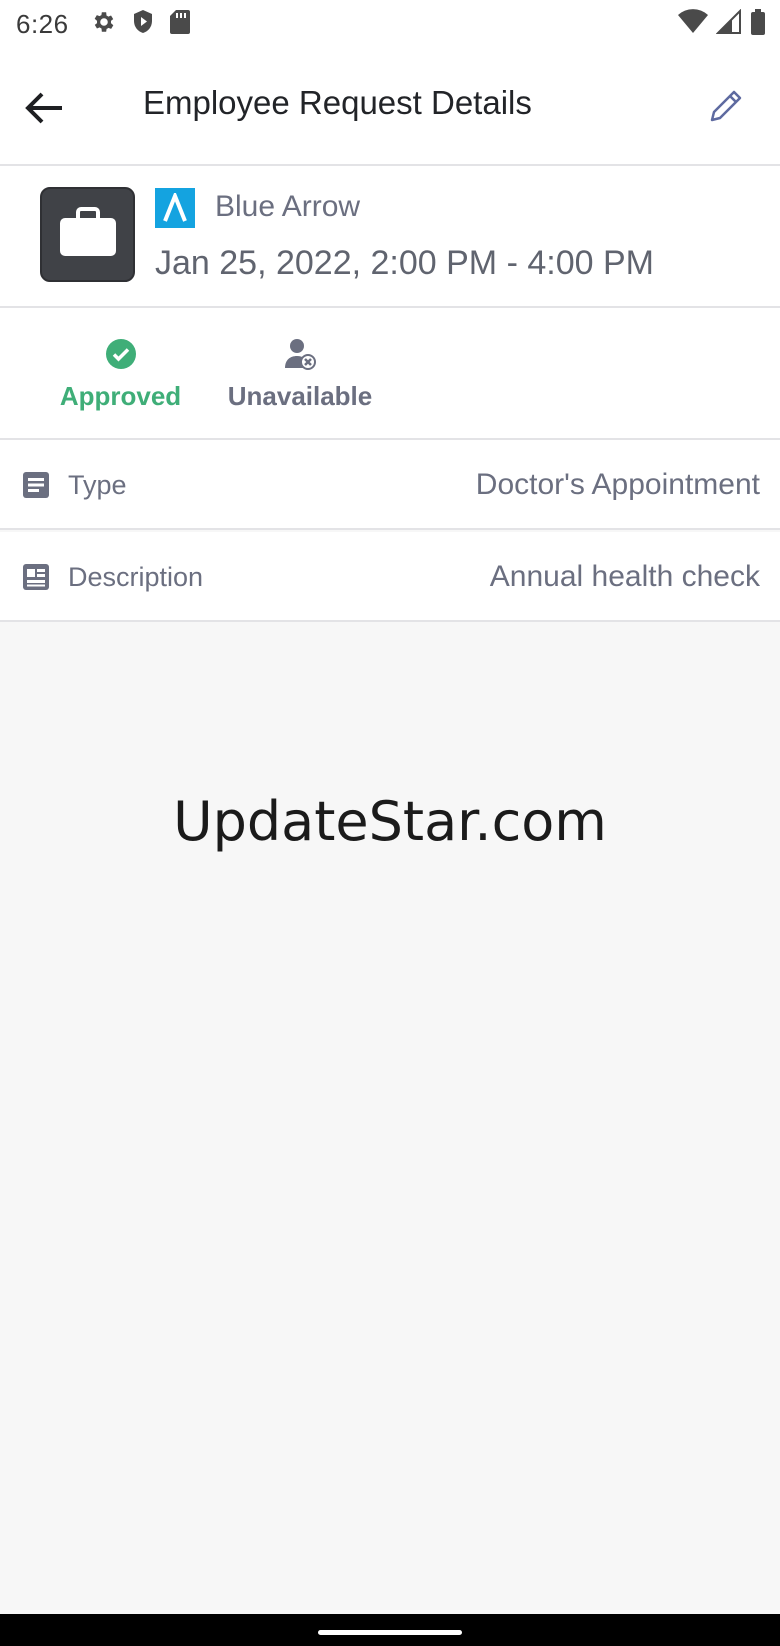 This screenshot has width=780, height=1646. What do you see at coordinates (136, 577) in the screenshot?
I see `description-label: Description` at bounding box center [136, 577].